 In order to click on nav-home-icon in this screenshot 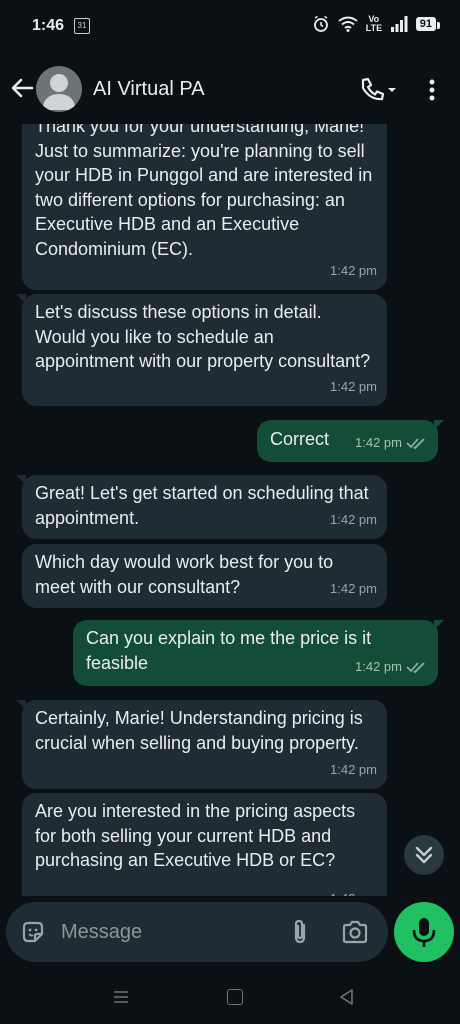, I will do `click(235, 997)`.